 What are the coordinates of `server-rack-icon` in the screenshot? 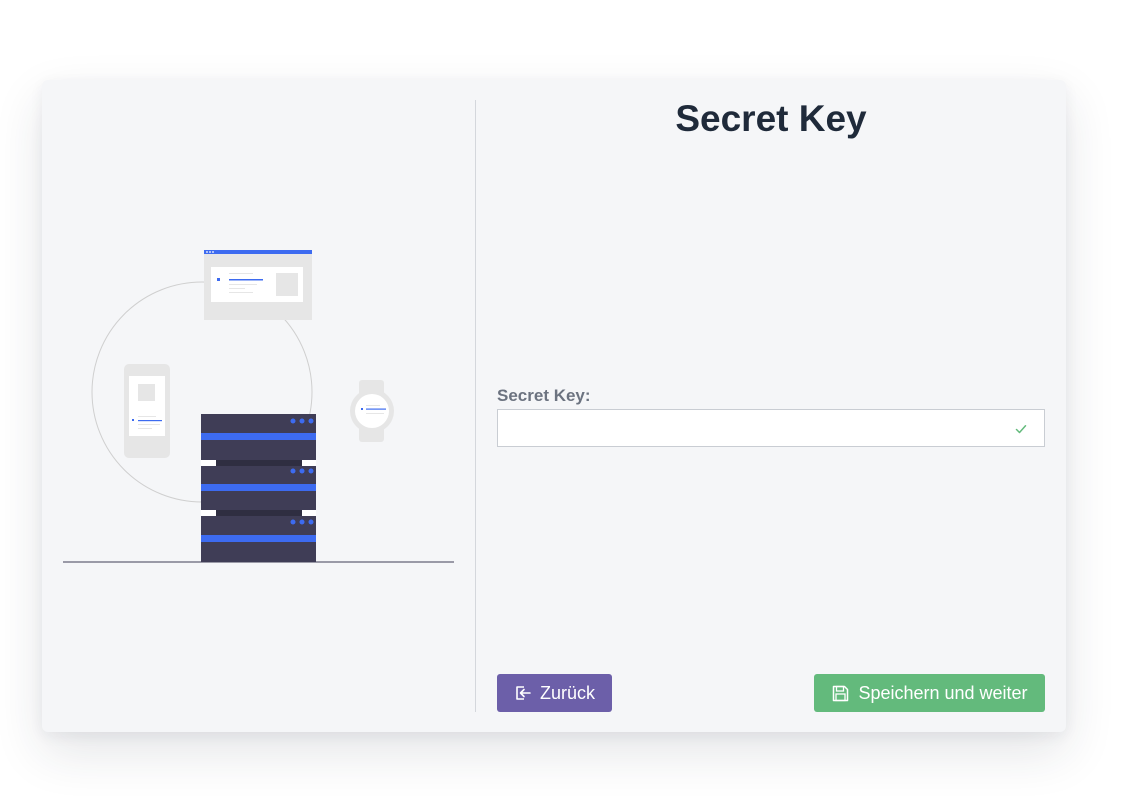 It's located at (258, 488).